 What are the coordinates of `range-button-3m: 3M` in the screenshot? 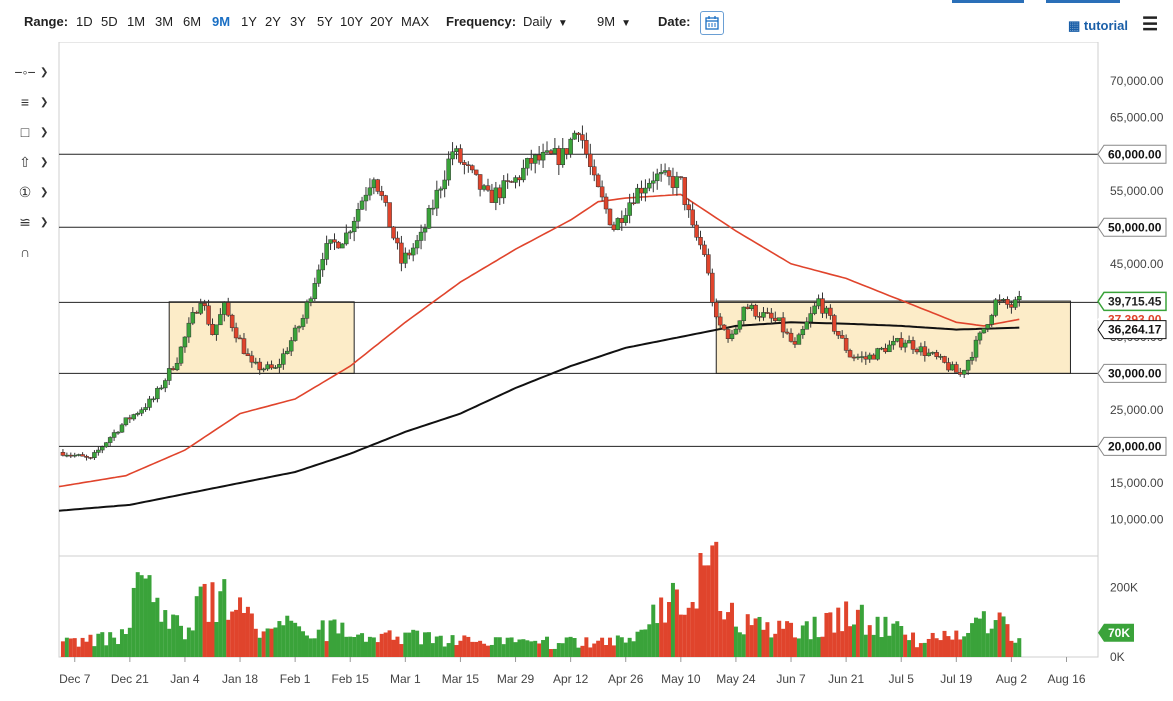 It's located at (164, 21).